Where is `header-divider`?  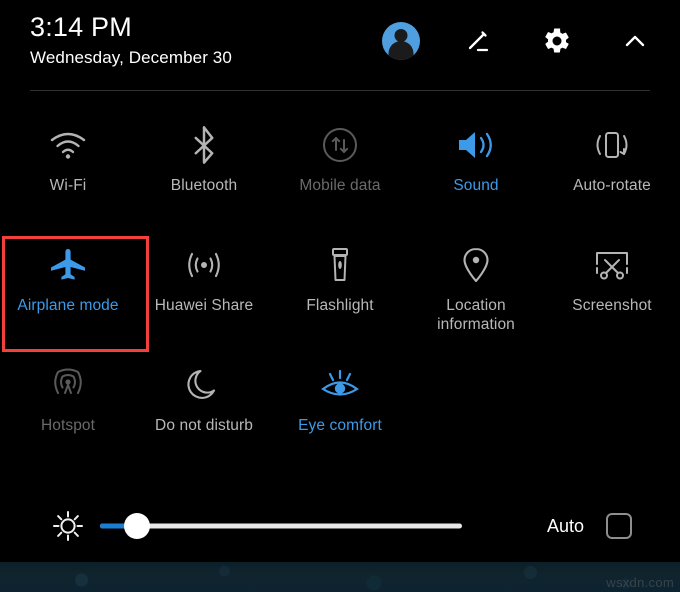 header-divider is located at coordinates (340, 90).